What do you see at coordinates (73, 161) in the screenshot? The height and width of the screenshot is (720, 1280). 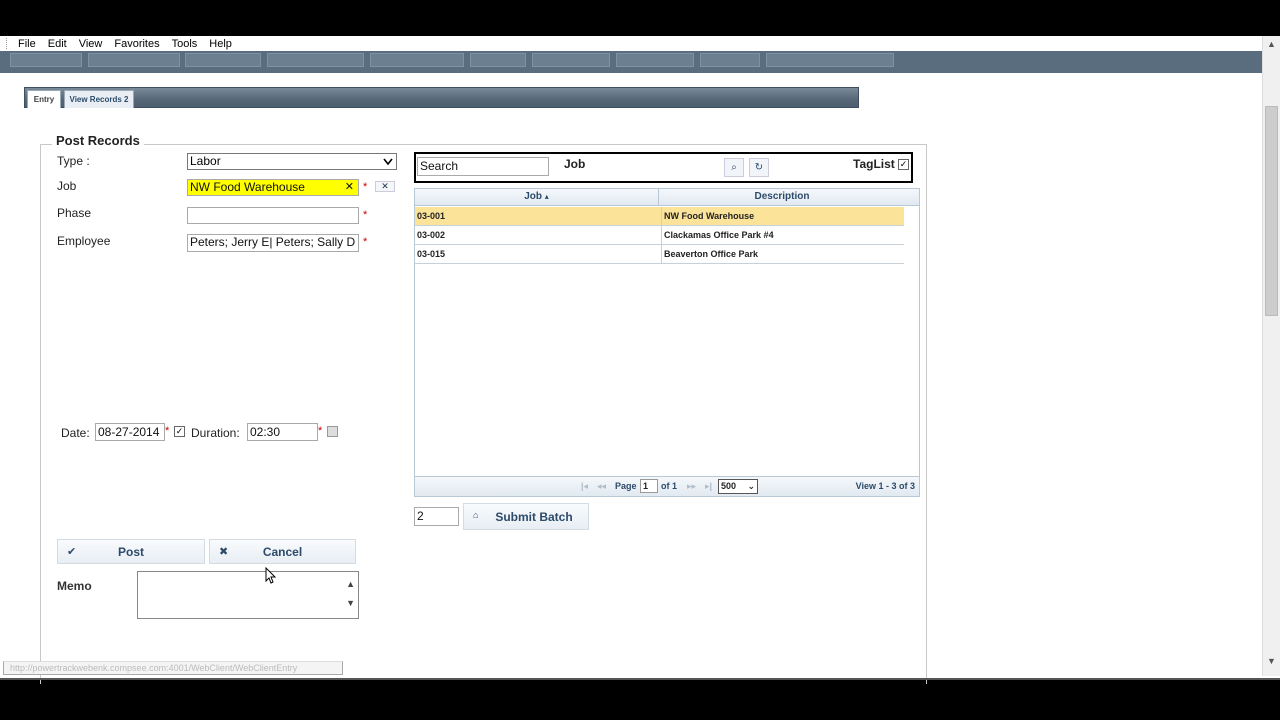 I see `type-label: Type :` at bounding box center [73, 161].